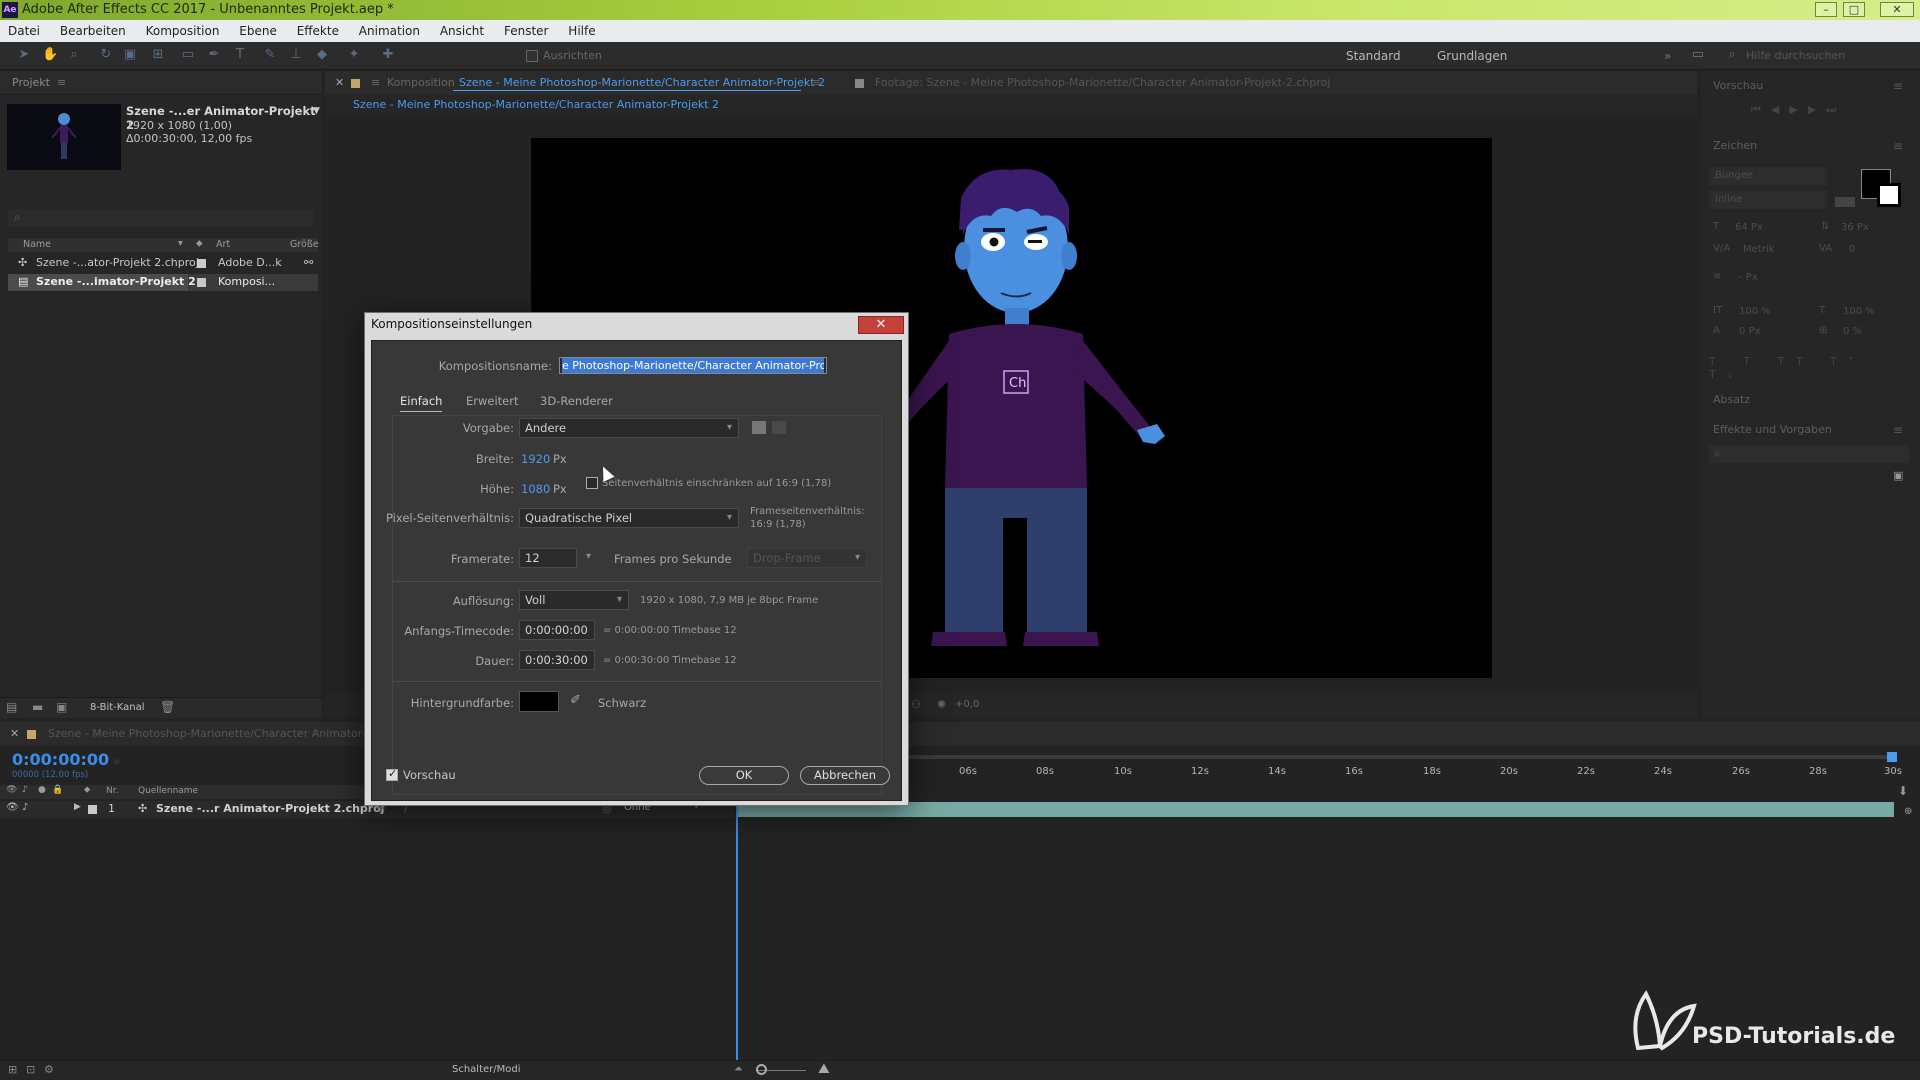 This screenshot has height=1080, width=1920. I want to click on trash-icon: 🗑, so click(167, 707).